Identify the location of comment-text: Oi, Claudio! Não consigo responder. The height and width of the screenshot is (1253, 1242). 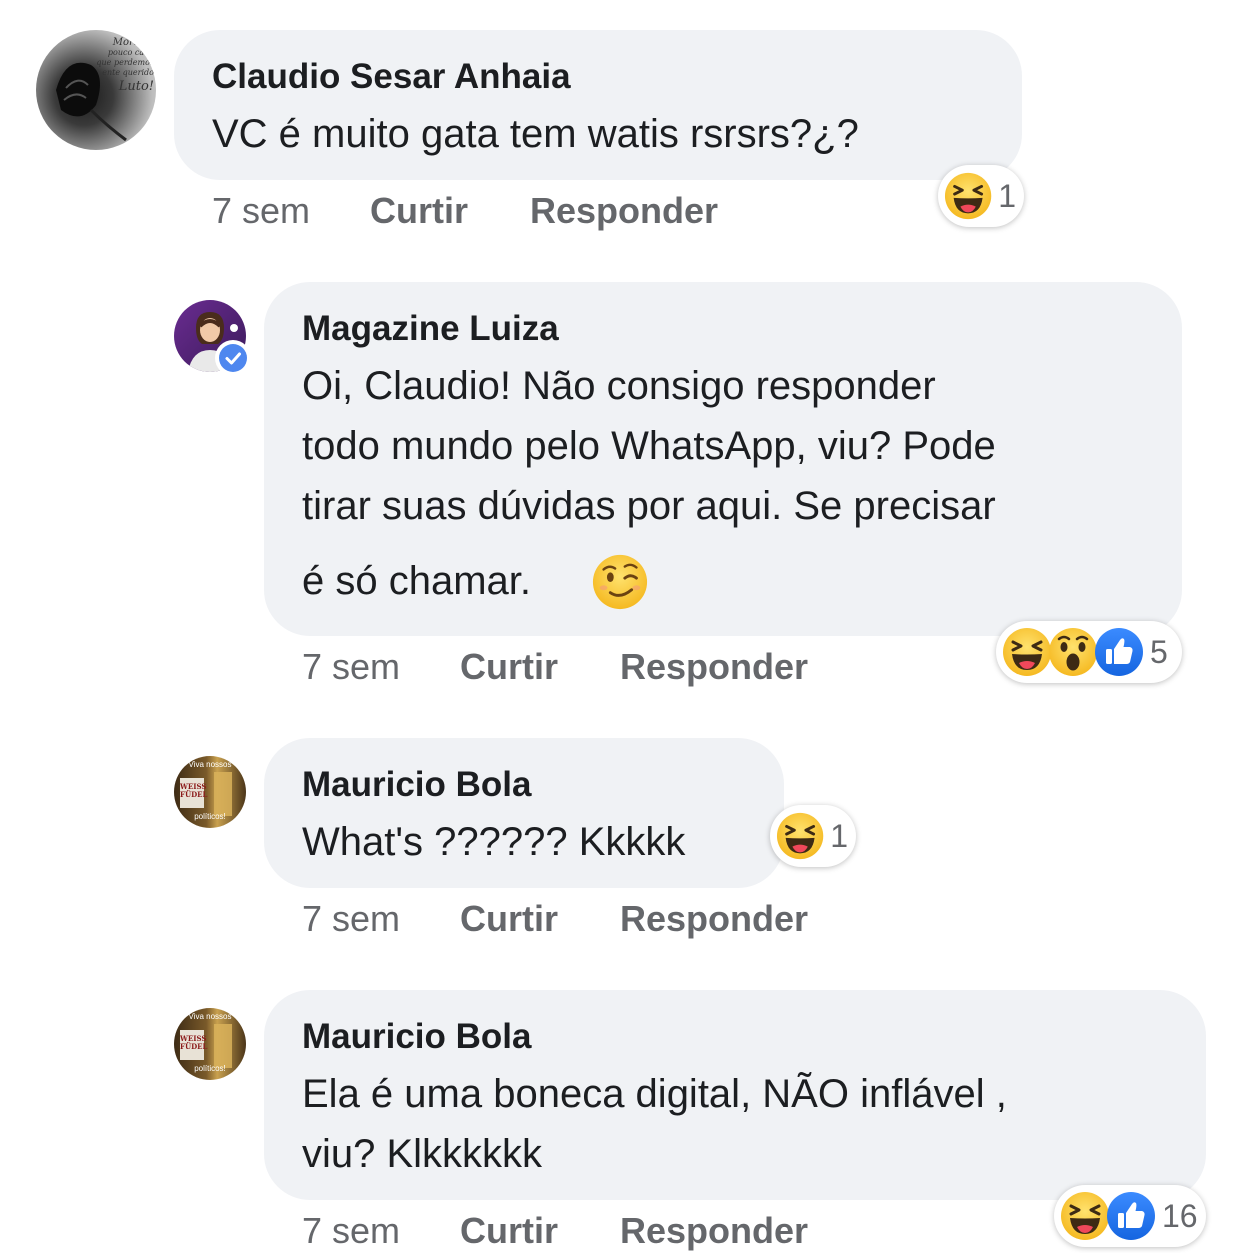
(619, 386).